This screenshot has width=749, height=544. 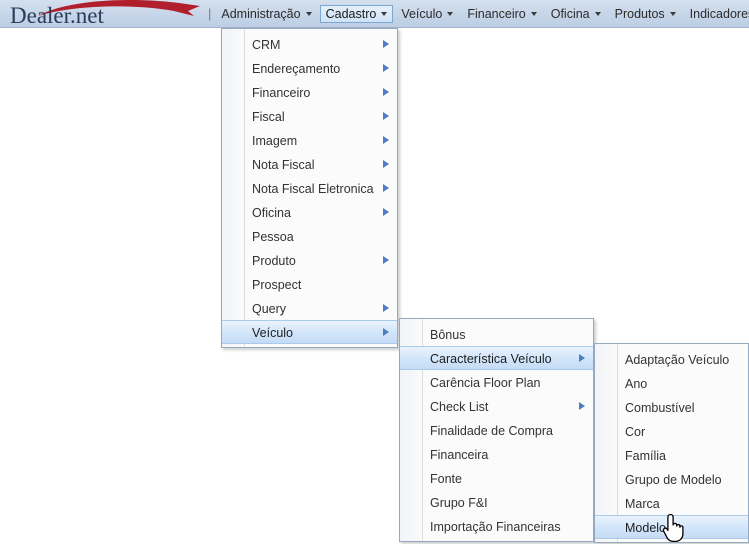 What do you see at coordinates (496, 334) in the screenshot?
I see `menu-item-bonus: Bônus` at bounding box center [496, 334].